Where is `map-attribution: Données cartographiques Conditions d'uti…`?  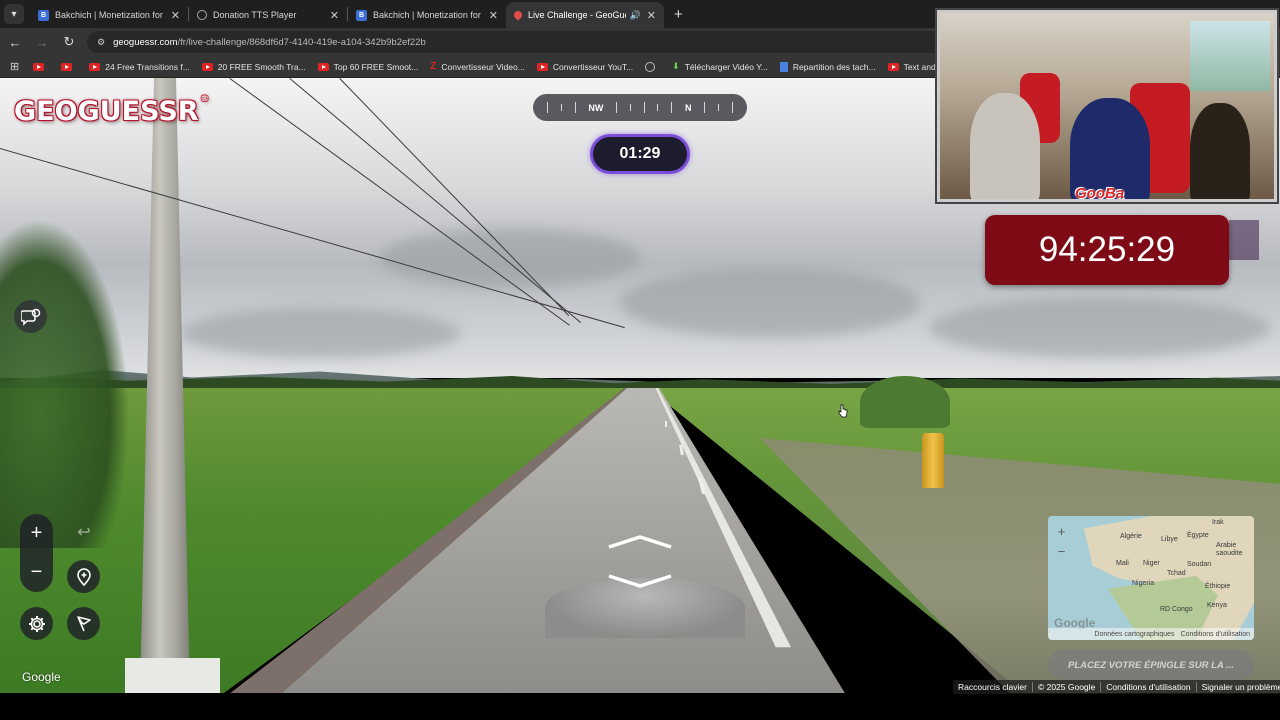
map-attribution: Données cartographiques Conditions d'uti… is located at coordinates (1151, 634).